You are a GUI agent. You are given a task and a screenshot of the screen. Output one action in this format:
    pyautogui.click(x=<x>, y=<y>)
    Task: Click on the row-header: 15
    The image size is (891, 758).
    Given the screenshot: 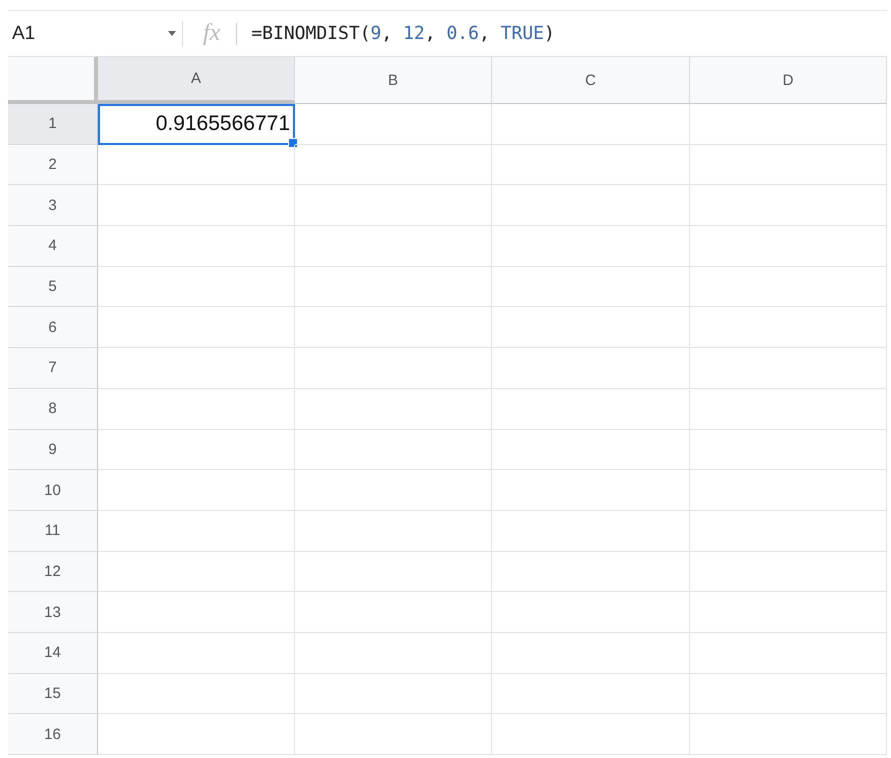 What is the action you would take?
    pyautogui.click(x=53, y=694)
    